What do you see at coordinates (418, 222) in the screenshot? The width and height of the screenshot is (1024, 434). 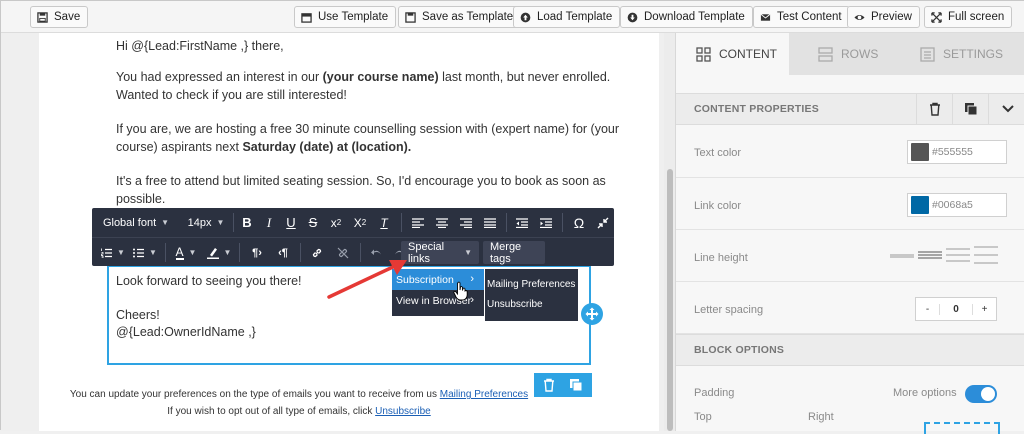 I see `align-left-icon` at bounding box center [418, 222].